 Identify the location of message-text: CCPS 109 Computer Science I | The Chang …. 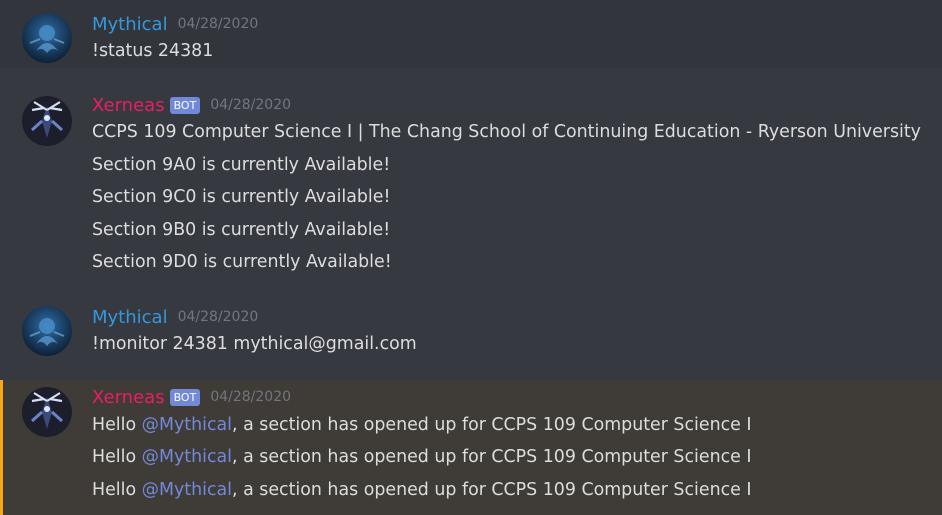
(506, 132).